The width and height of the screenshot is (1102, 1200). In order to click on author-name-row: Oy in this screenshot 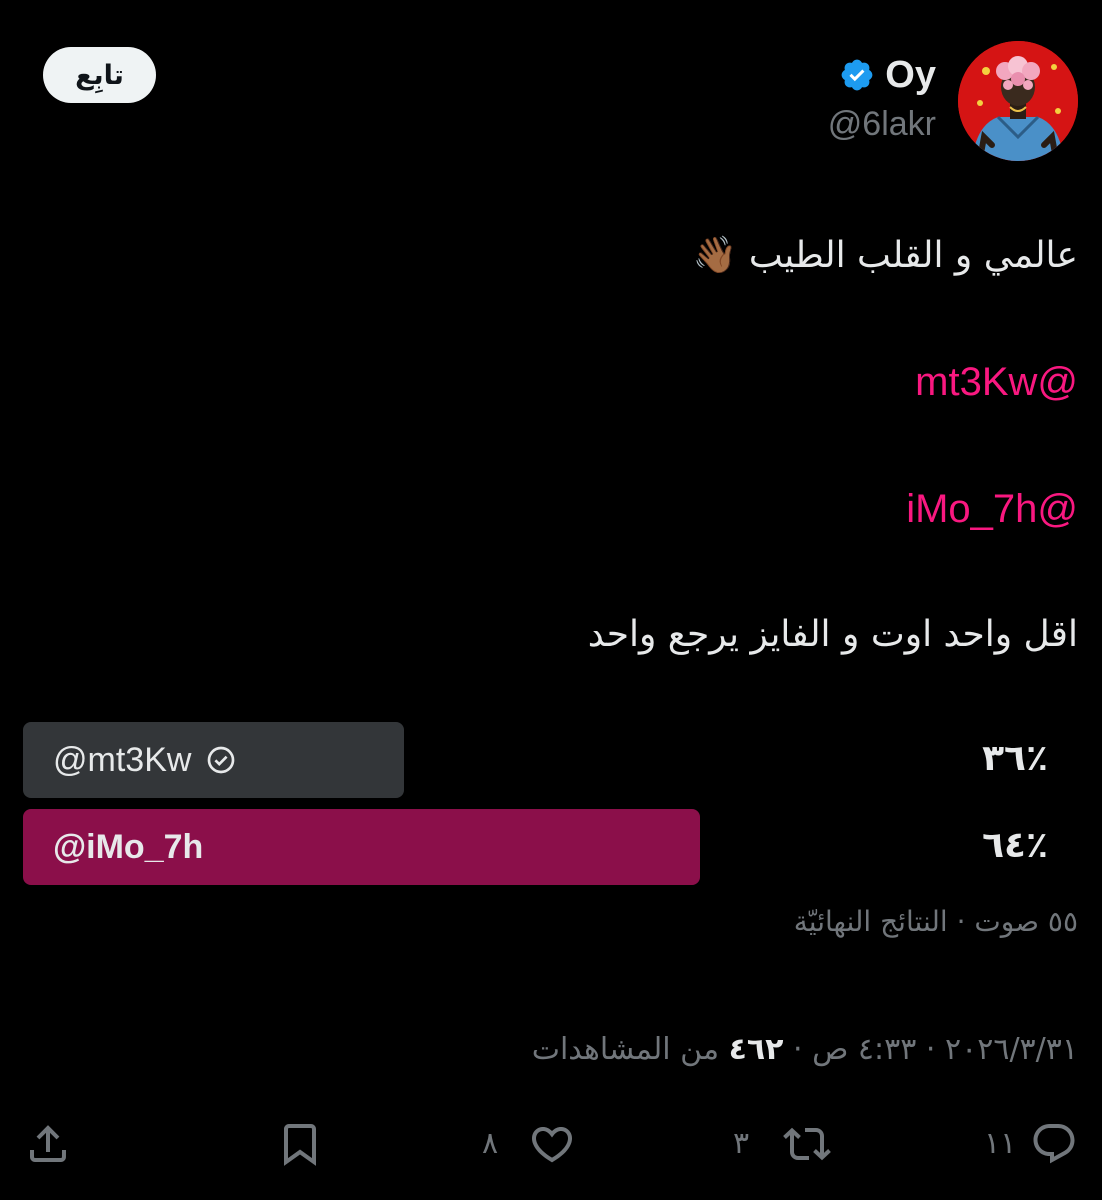, I will do `click(887, 75)`.